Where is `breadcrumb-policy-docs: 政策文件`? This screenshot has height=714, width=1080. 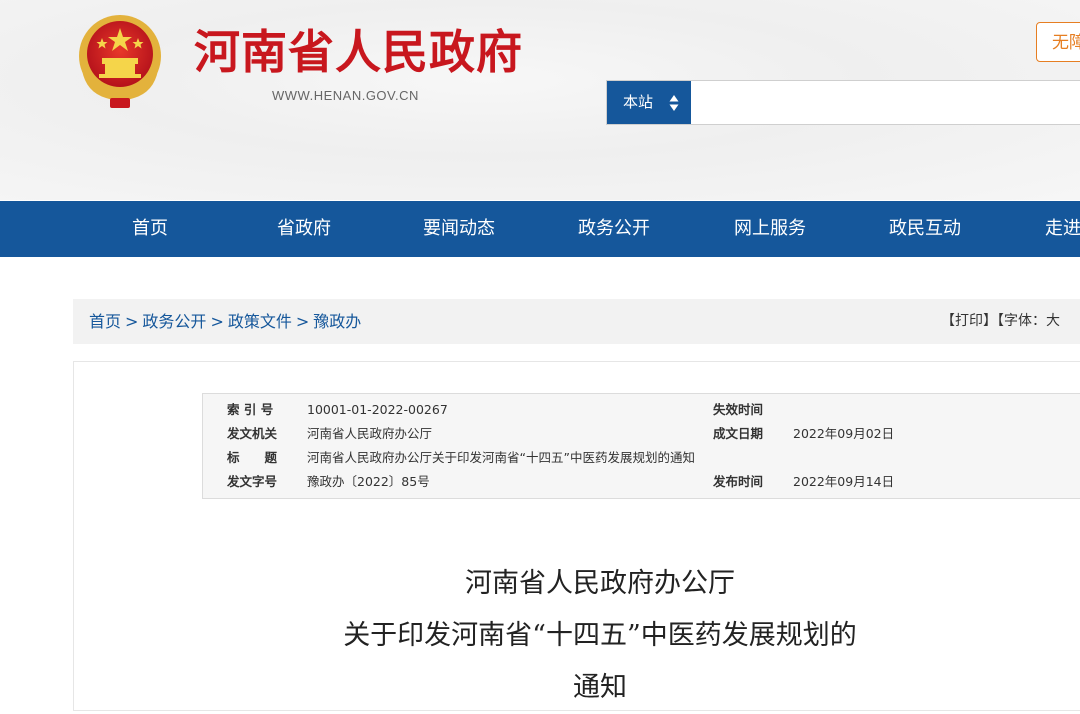 breadcrumb-policy-docs: 政策文件 is located at coordinates (260, 321).